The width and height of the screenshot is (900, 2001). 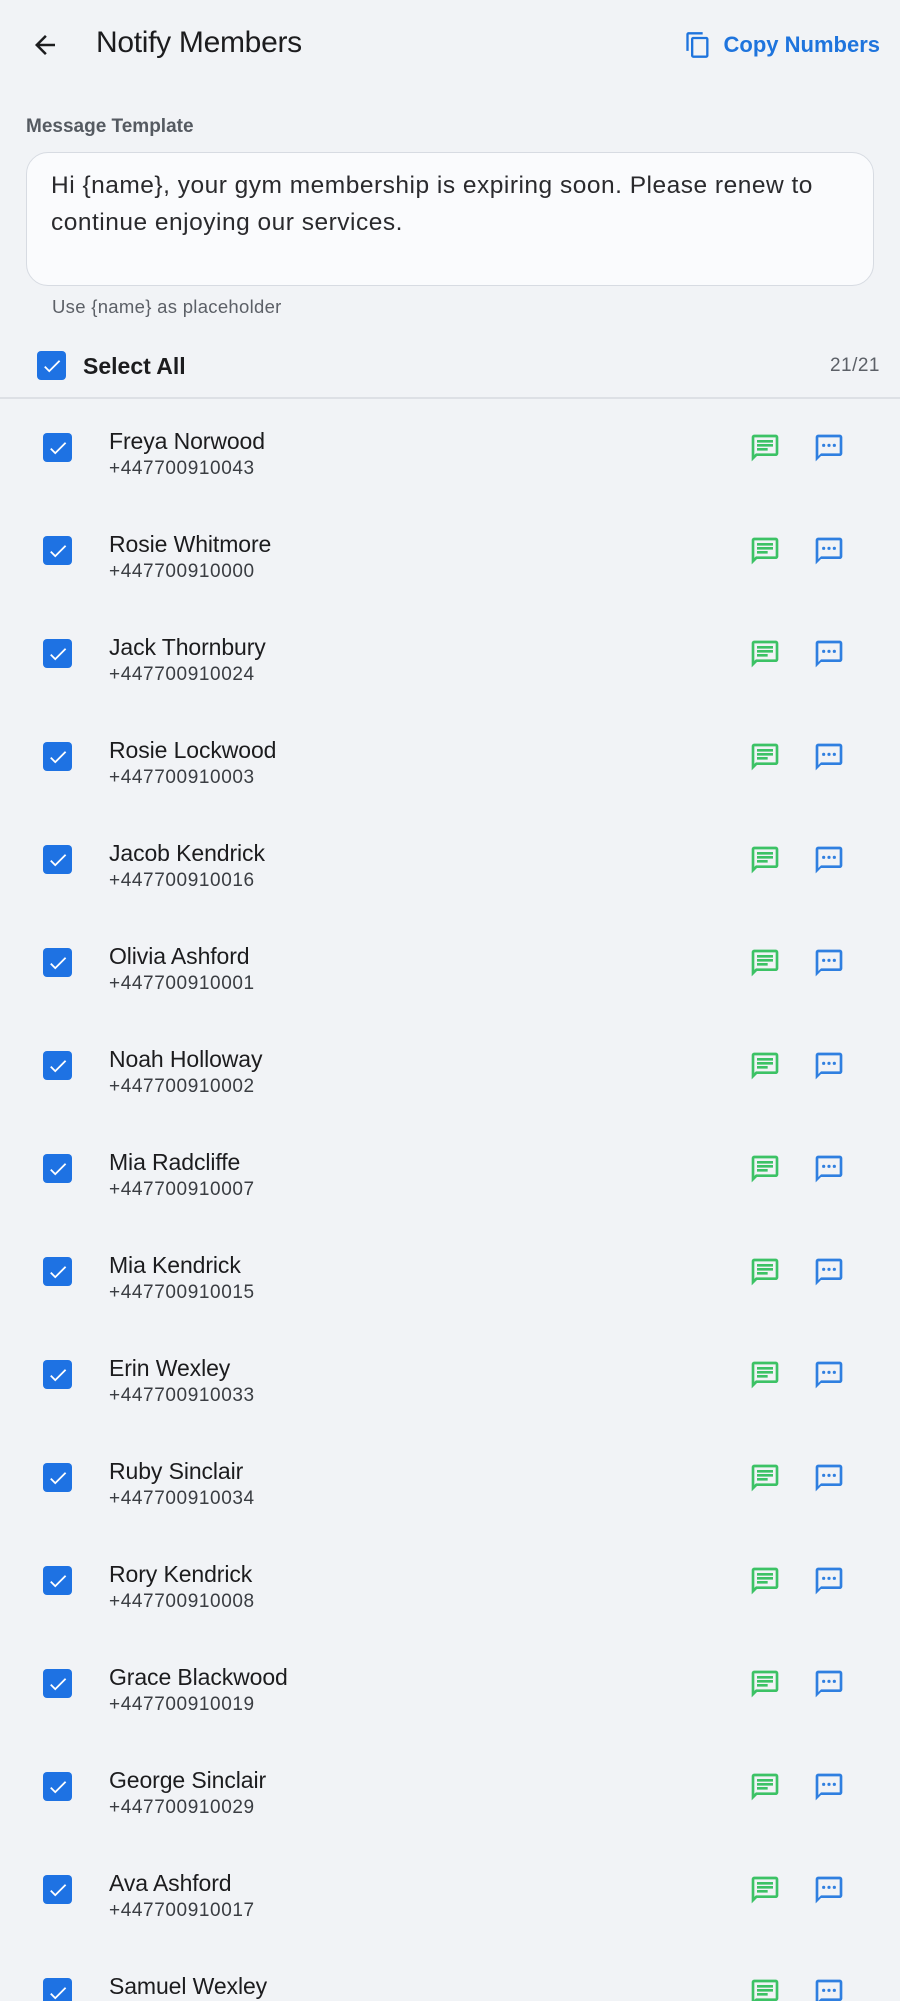 What do you see at coordinates (450, 1972) in the screenshot?
I see `member-row: Samuel Wexley` at bounding box center [450, 1972].